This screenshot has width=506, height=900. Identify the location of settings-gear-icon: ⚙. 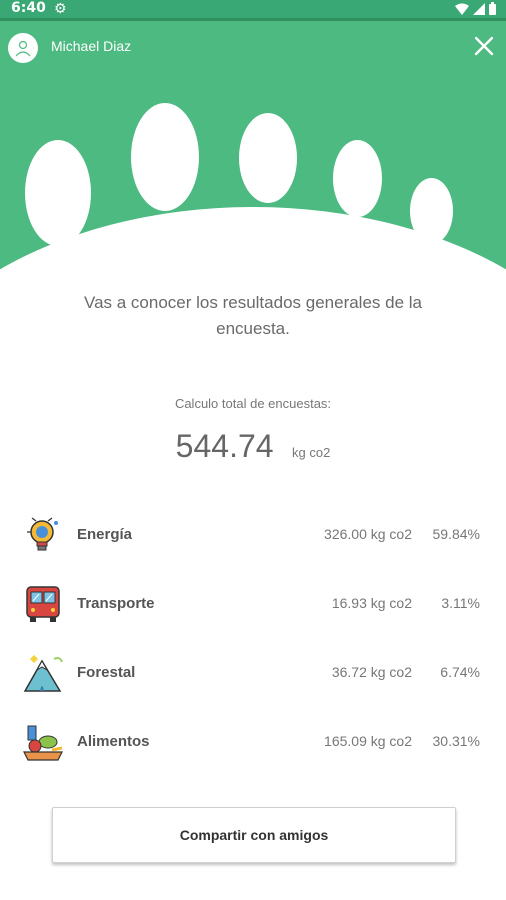
(60, 9).